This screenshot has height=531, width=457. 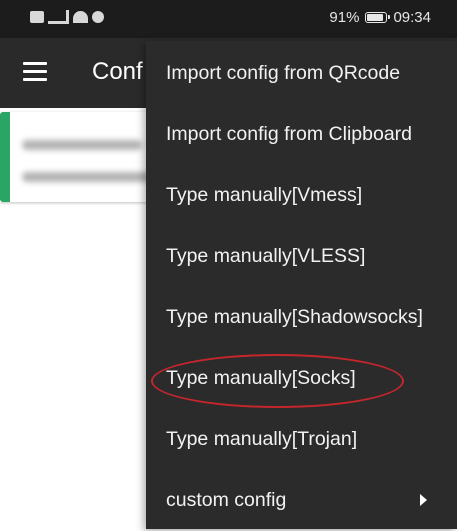 What do you see at coordinates (82, 145) in the screenshot?
I see `config-name-blurred` at bounding box center [82, 145].